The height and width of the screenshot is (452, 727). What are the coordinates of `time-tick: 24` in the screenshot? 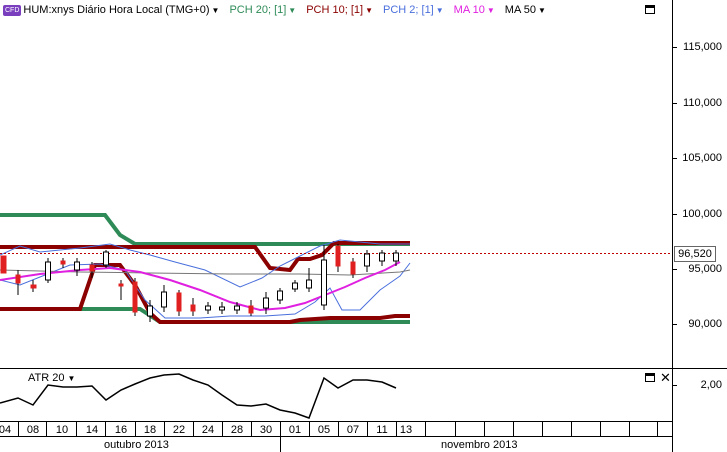 It's located at (208, 430).